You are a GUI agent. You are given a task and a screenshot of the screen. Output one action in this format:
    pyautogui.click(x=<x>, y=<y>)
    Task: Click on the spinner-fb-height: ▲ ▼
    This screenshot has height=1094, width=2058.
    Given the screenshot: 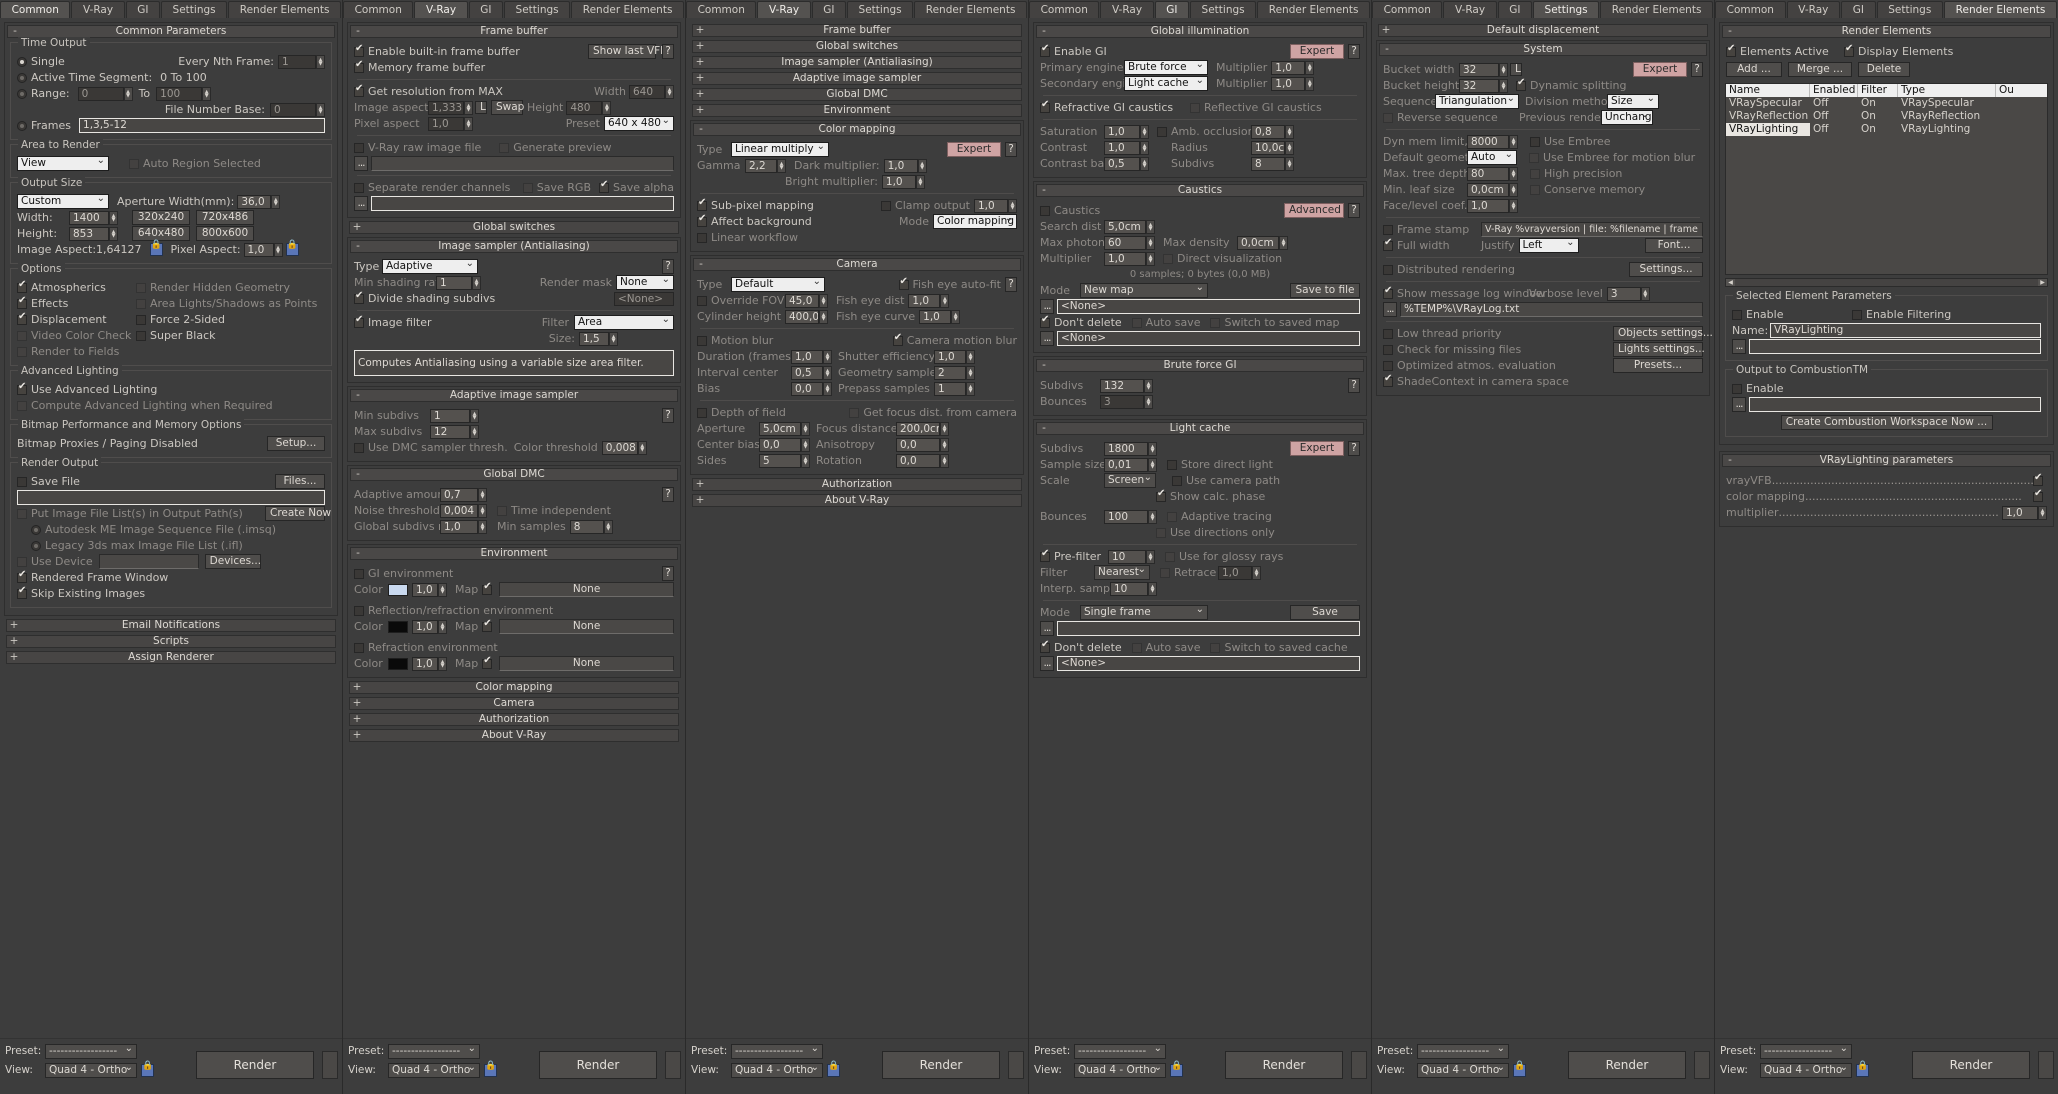 What is the action you would take?
    pyautogui.click(x=607, y=107)
    